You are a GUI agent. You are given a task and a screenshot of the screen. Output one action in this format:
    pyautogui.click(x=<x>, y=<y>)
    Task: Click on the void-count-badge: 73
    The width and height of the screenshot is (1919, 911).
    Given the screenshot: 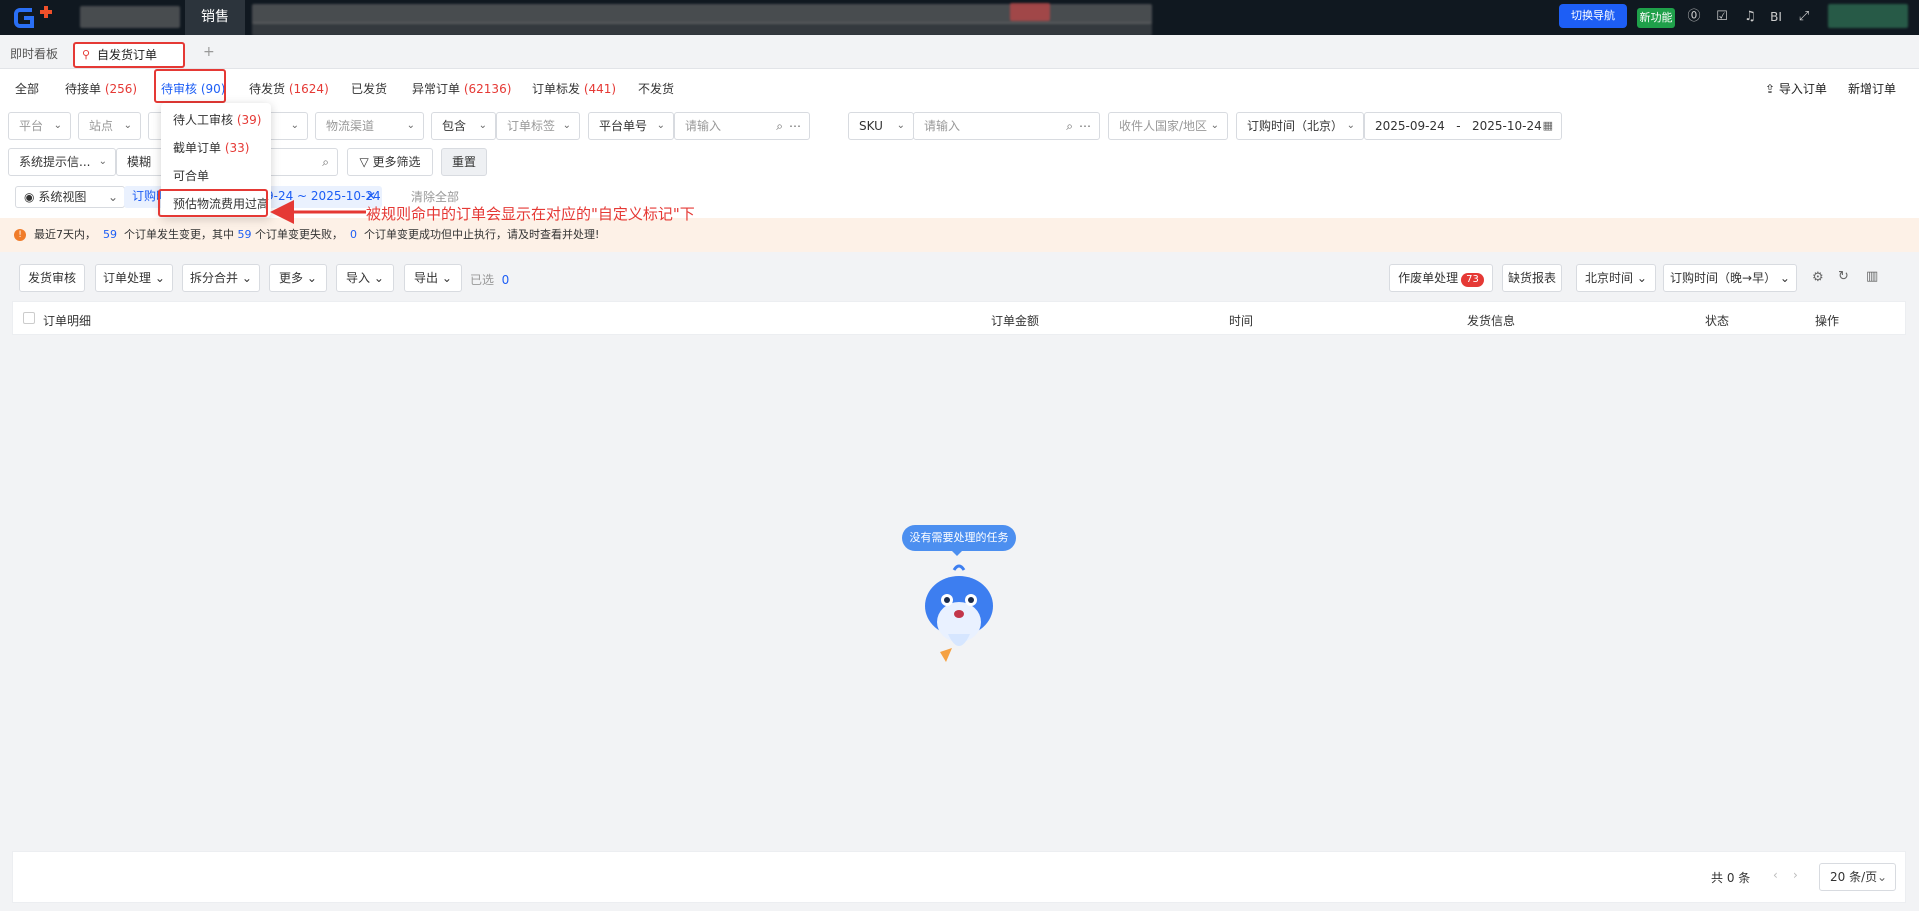 What is the action you would take?
    pyautogui.click(x=1472, y=280)
    